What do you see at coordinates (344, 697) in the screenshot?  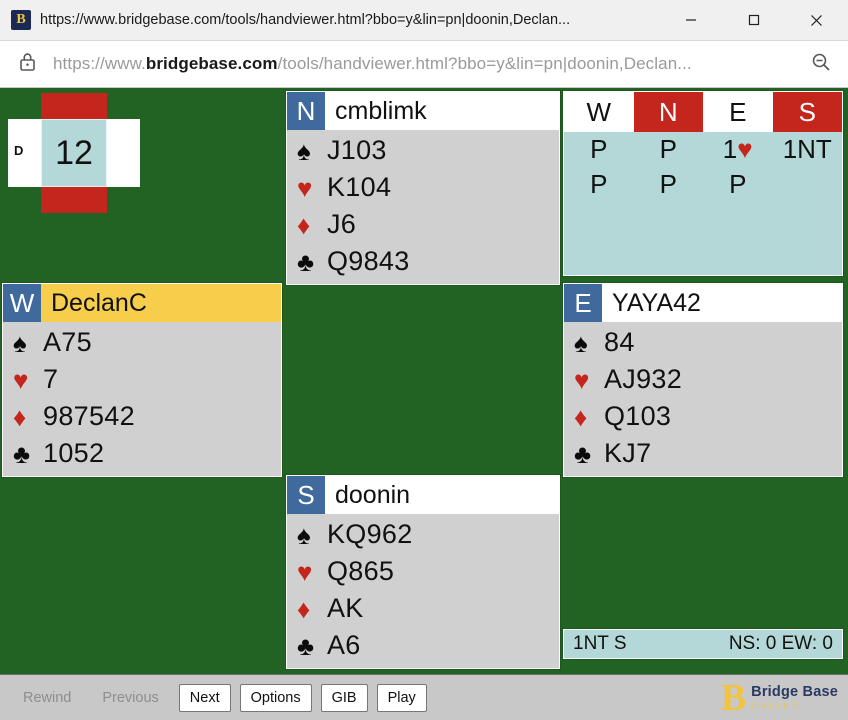 I see `gib-button: GIB` at bounding box center [344, 697].